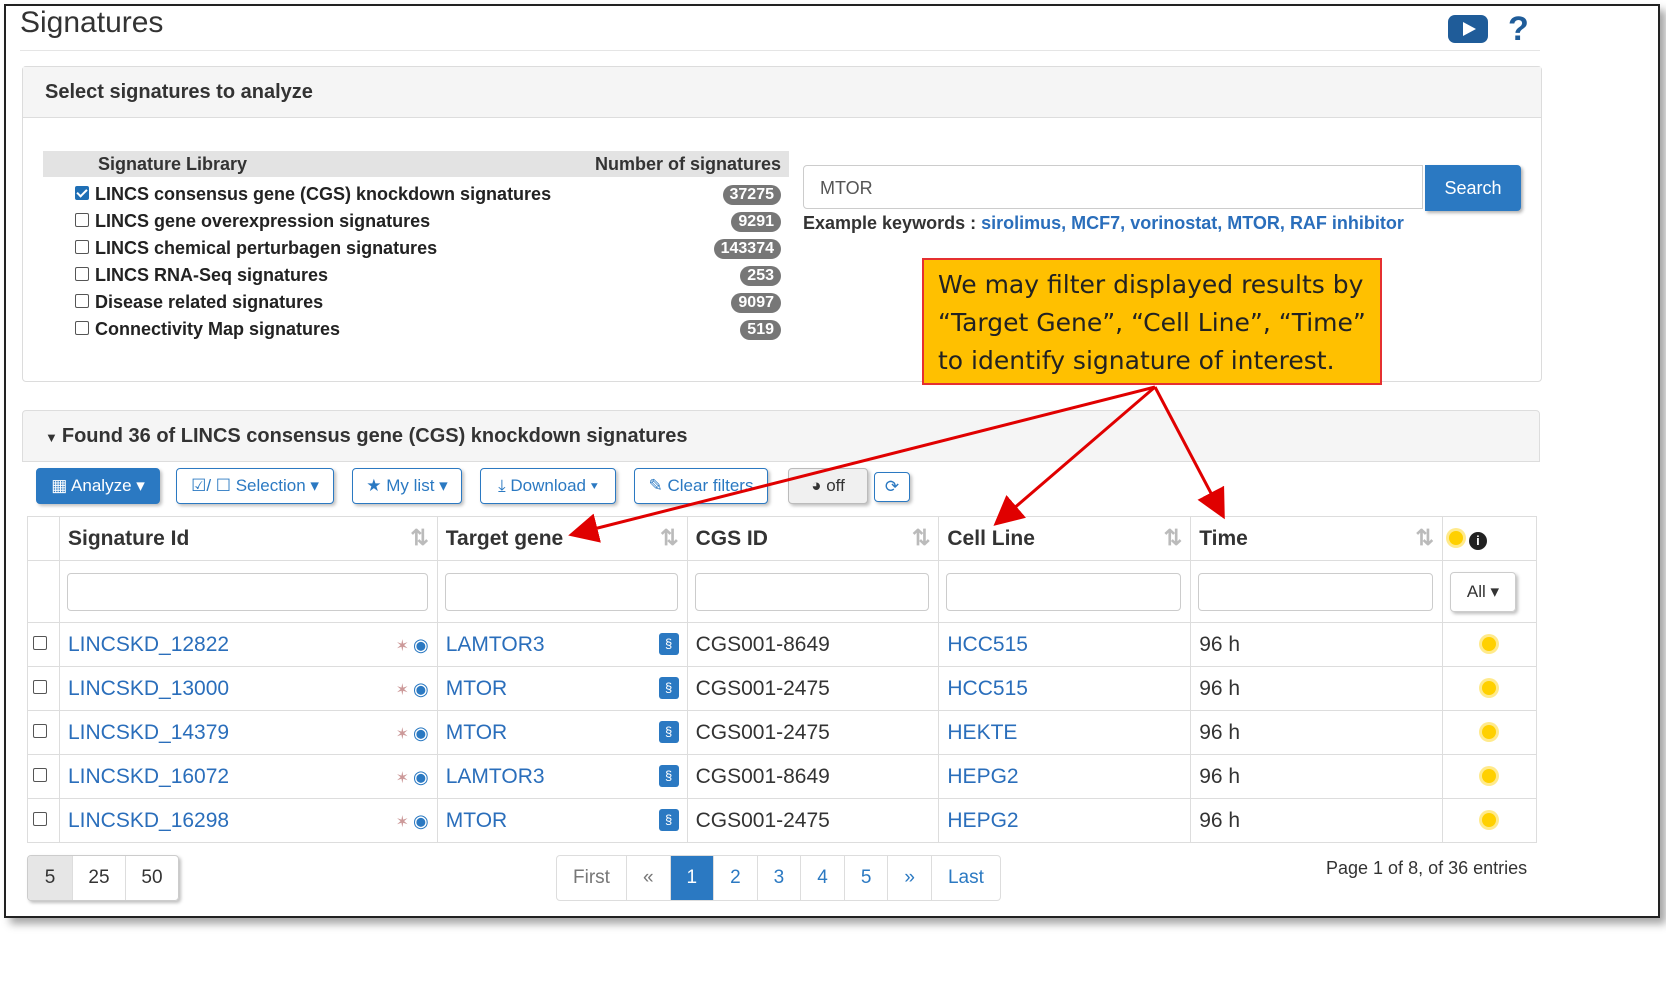 The image size is (1666, 986). Describe the element at coordinates (152, 878) in the screenshot. I see `page-size-option: 50` at that location.